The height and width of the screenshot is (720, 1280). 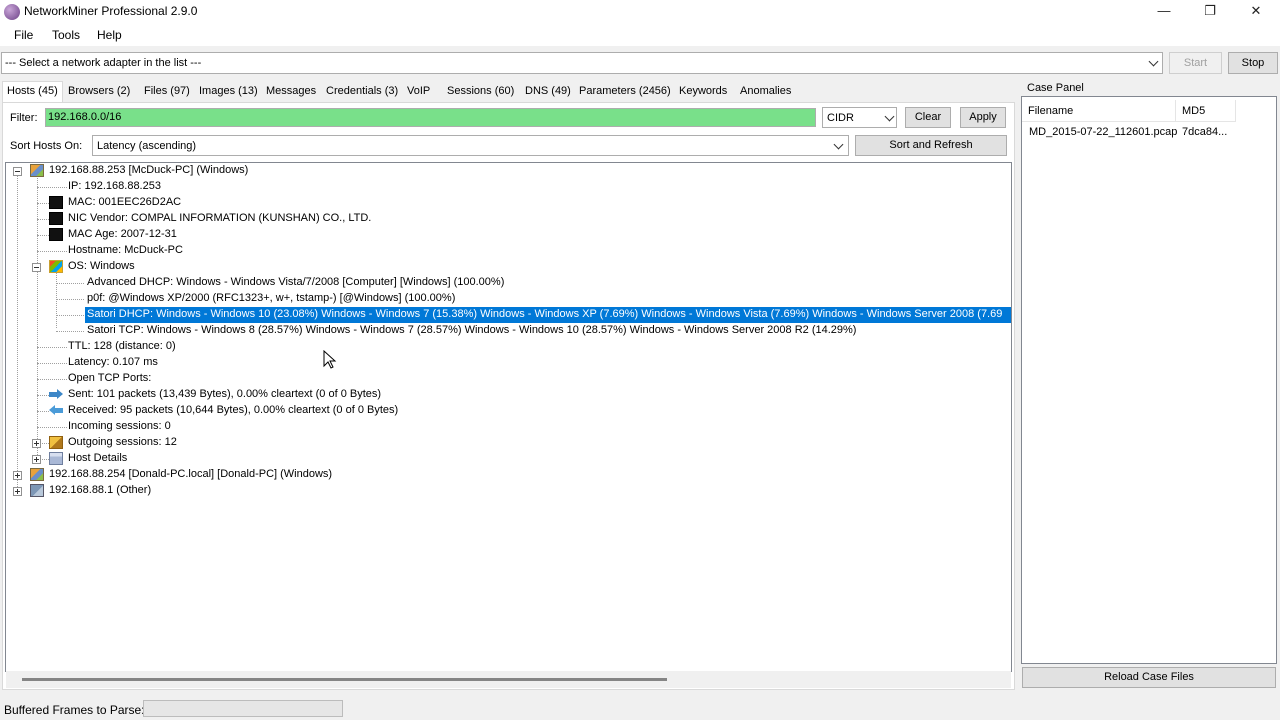 I want to click on tab-anomalies: Anomalies, so click(x=765, y=91).